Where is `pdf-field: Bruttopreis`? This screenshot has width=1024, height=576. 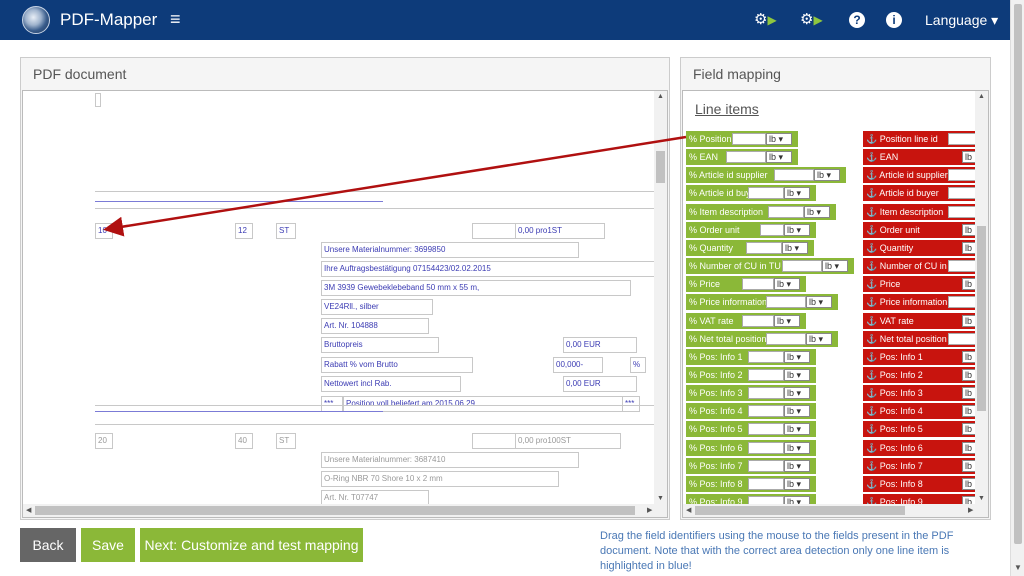
pdf-field: Bruttopreis is located at coordinates (380, 345).